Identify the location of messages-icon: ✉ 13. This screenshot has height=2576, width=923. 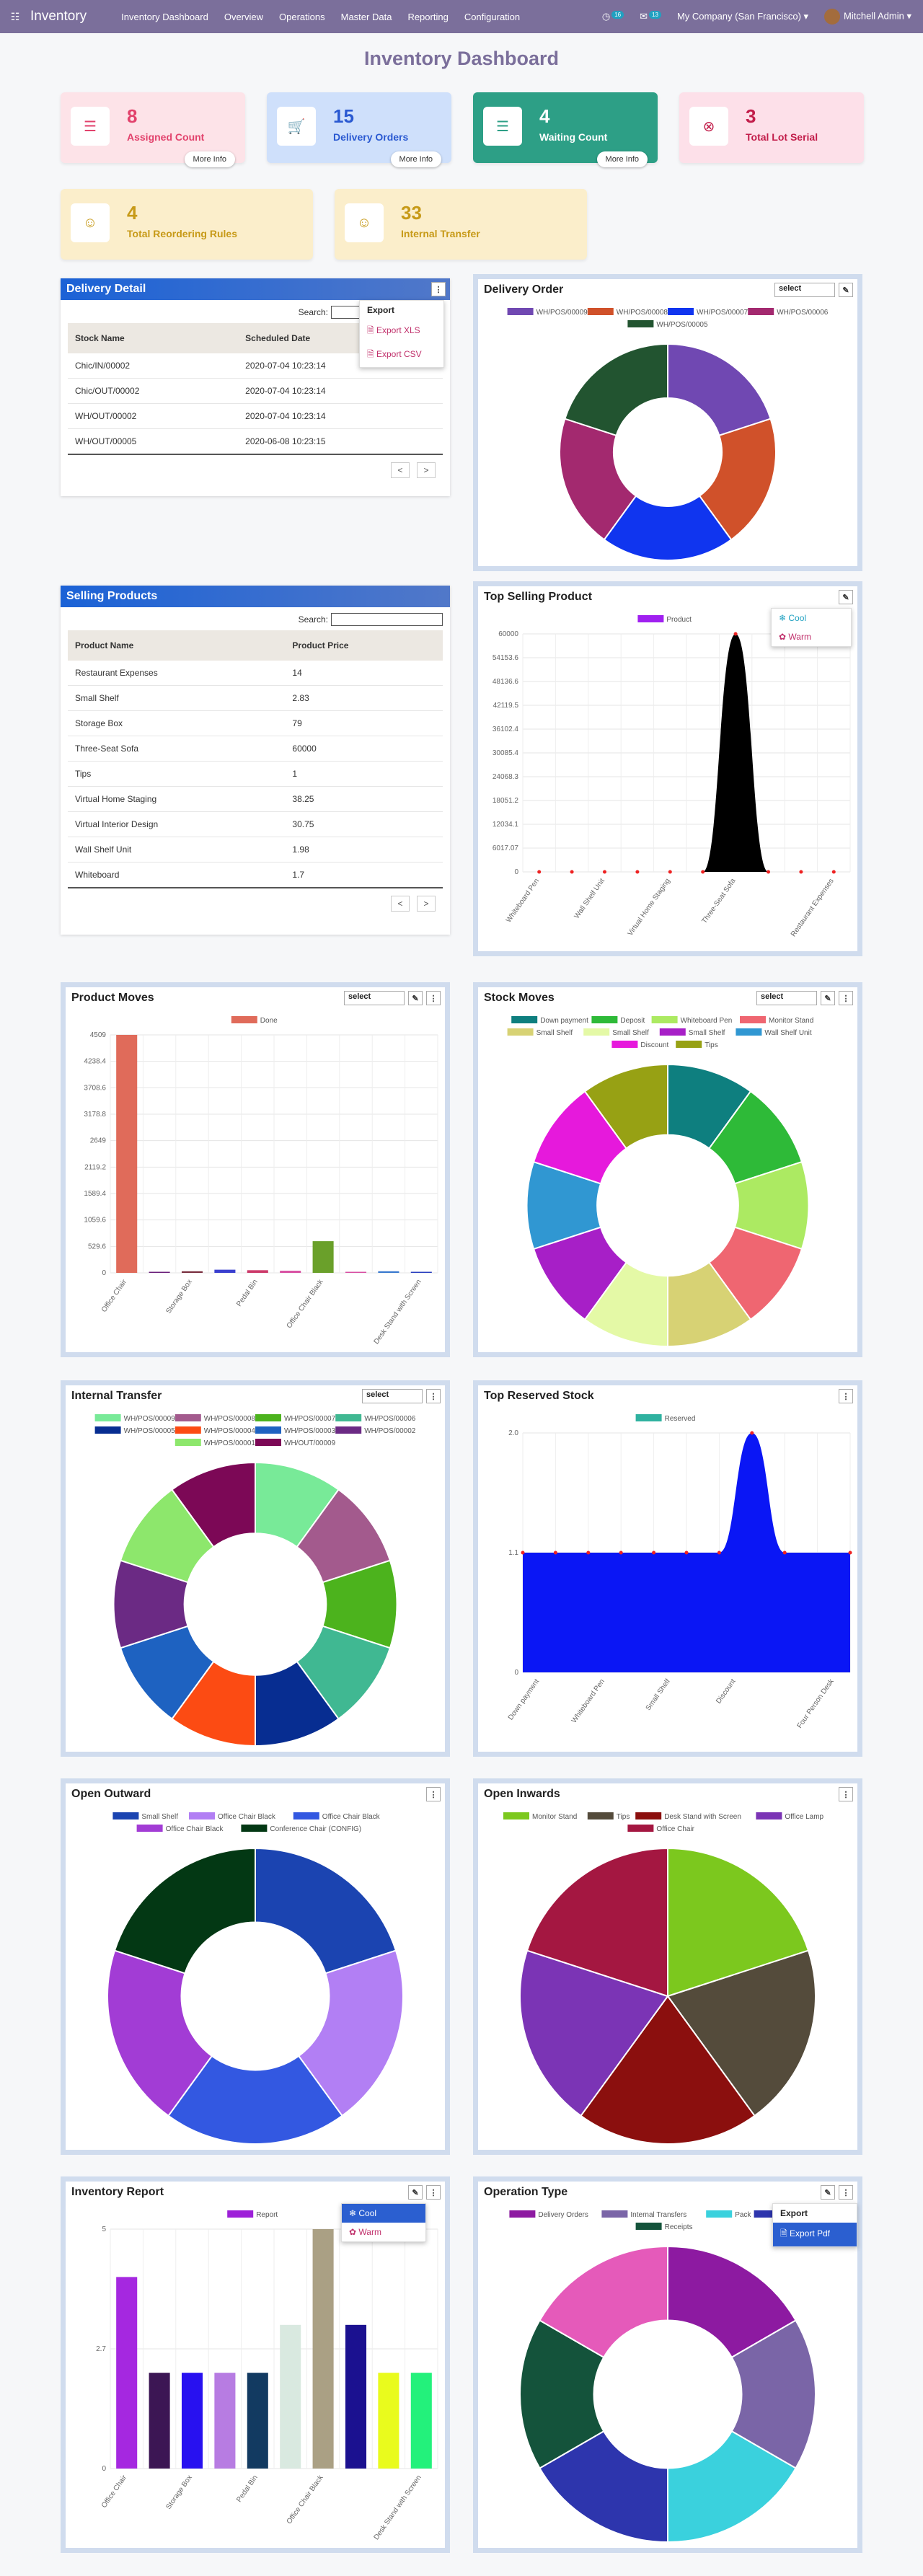
(650, 16).